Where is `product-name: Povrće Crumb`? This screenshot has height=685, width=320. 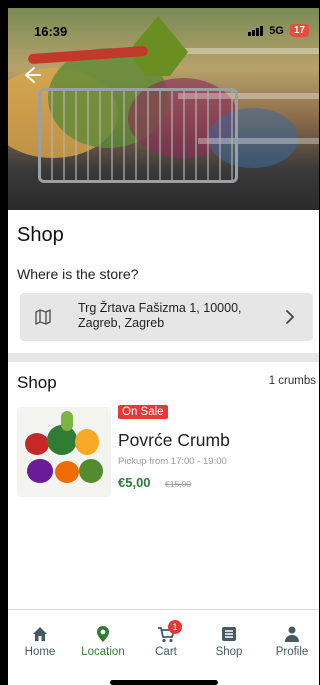 product-name: Povrće Crumb is located at coordinates (174, 440).